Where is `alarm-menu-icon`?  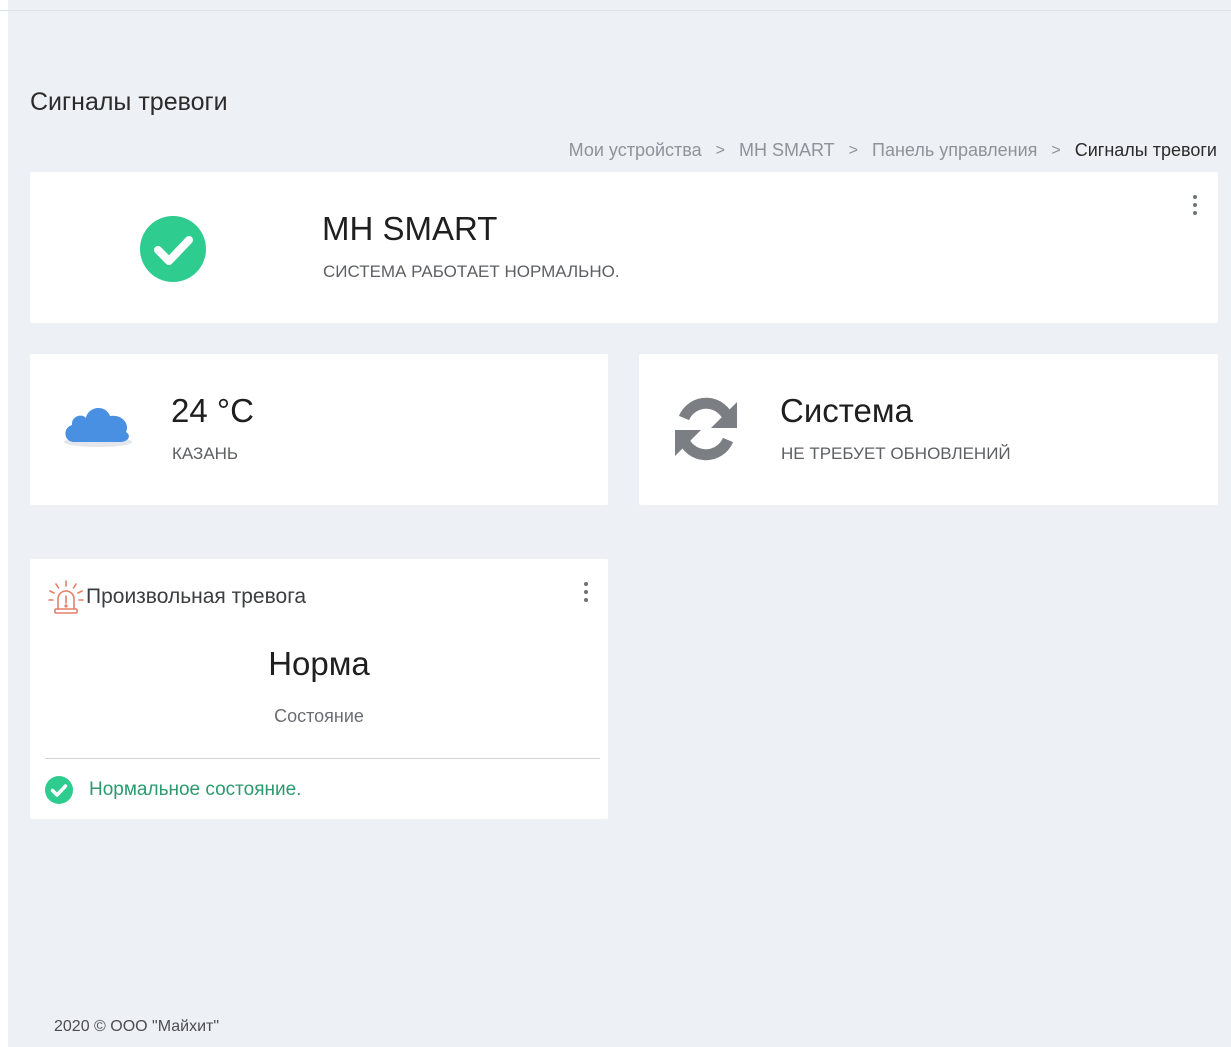
alarm-menu-icon is located at coordinates (586, 592).